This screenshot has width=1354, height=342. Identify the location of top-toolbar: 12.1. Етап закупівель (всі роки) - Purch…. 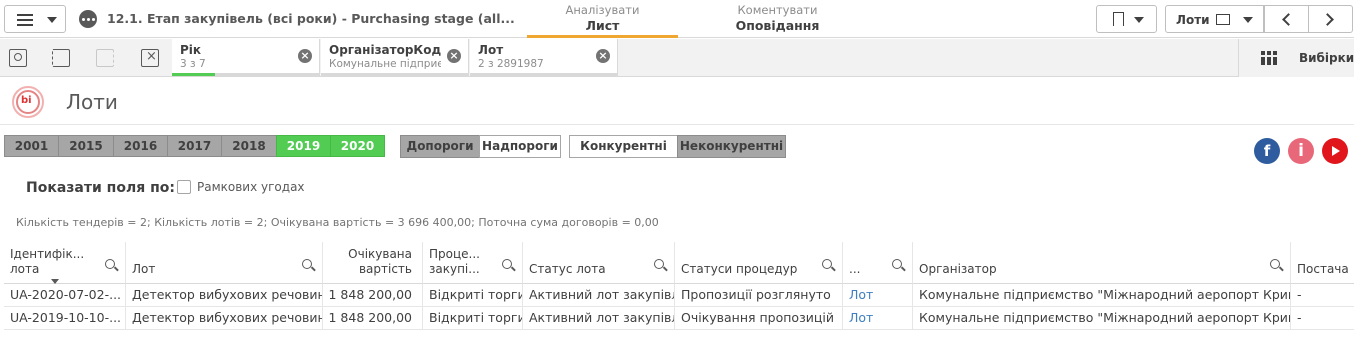
(677, 19).